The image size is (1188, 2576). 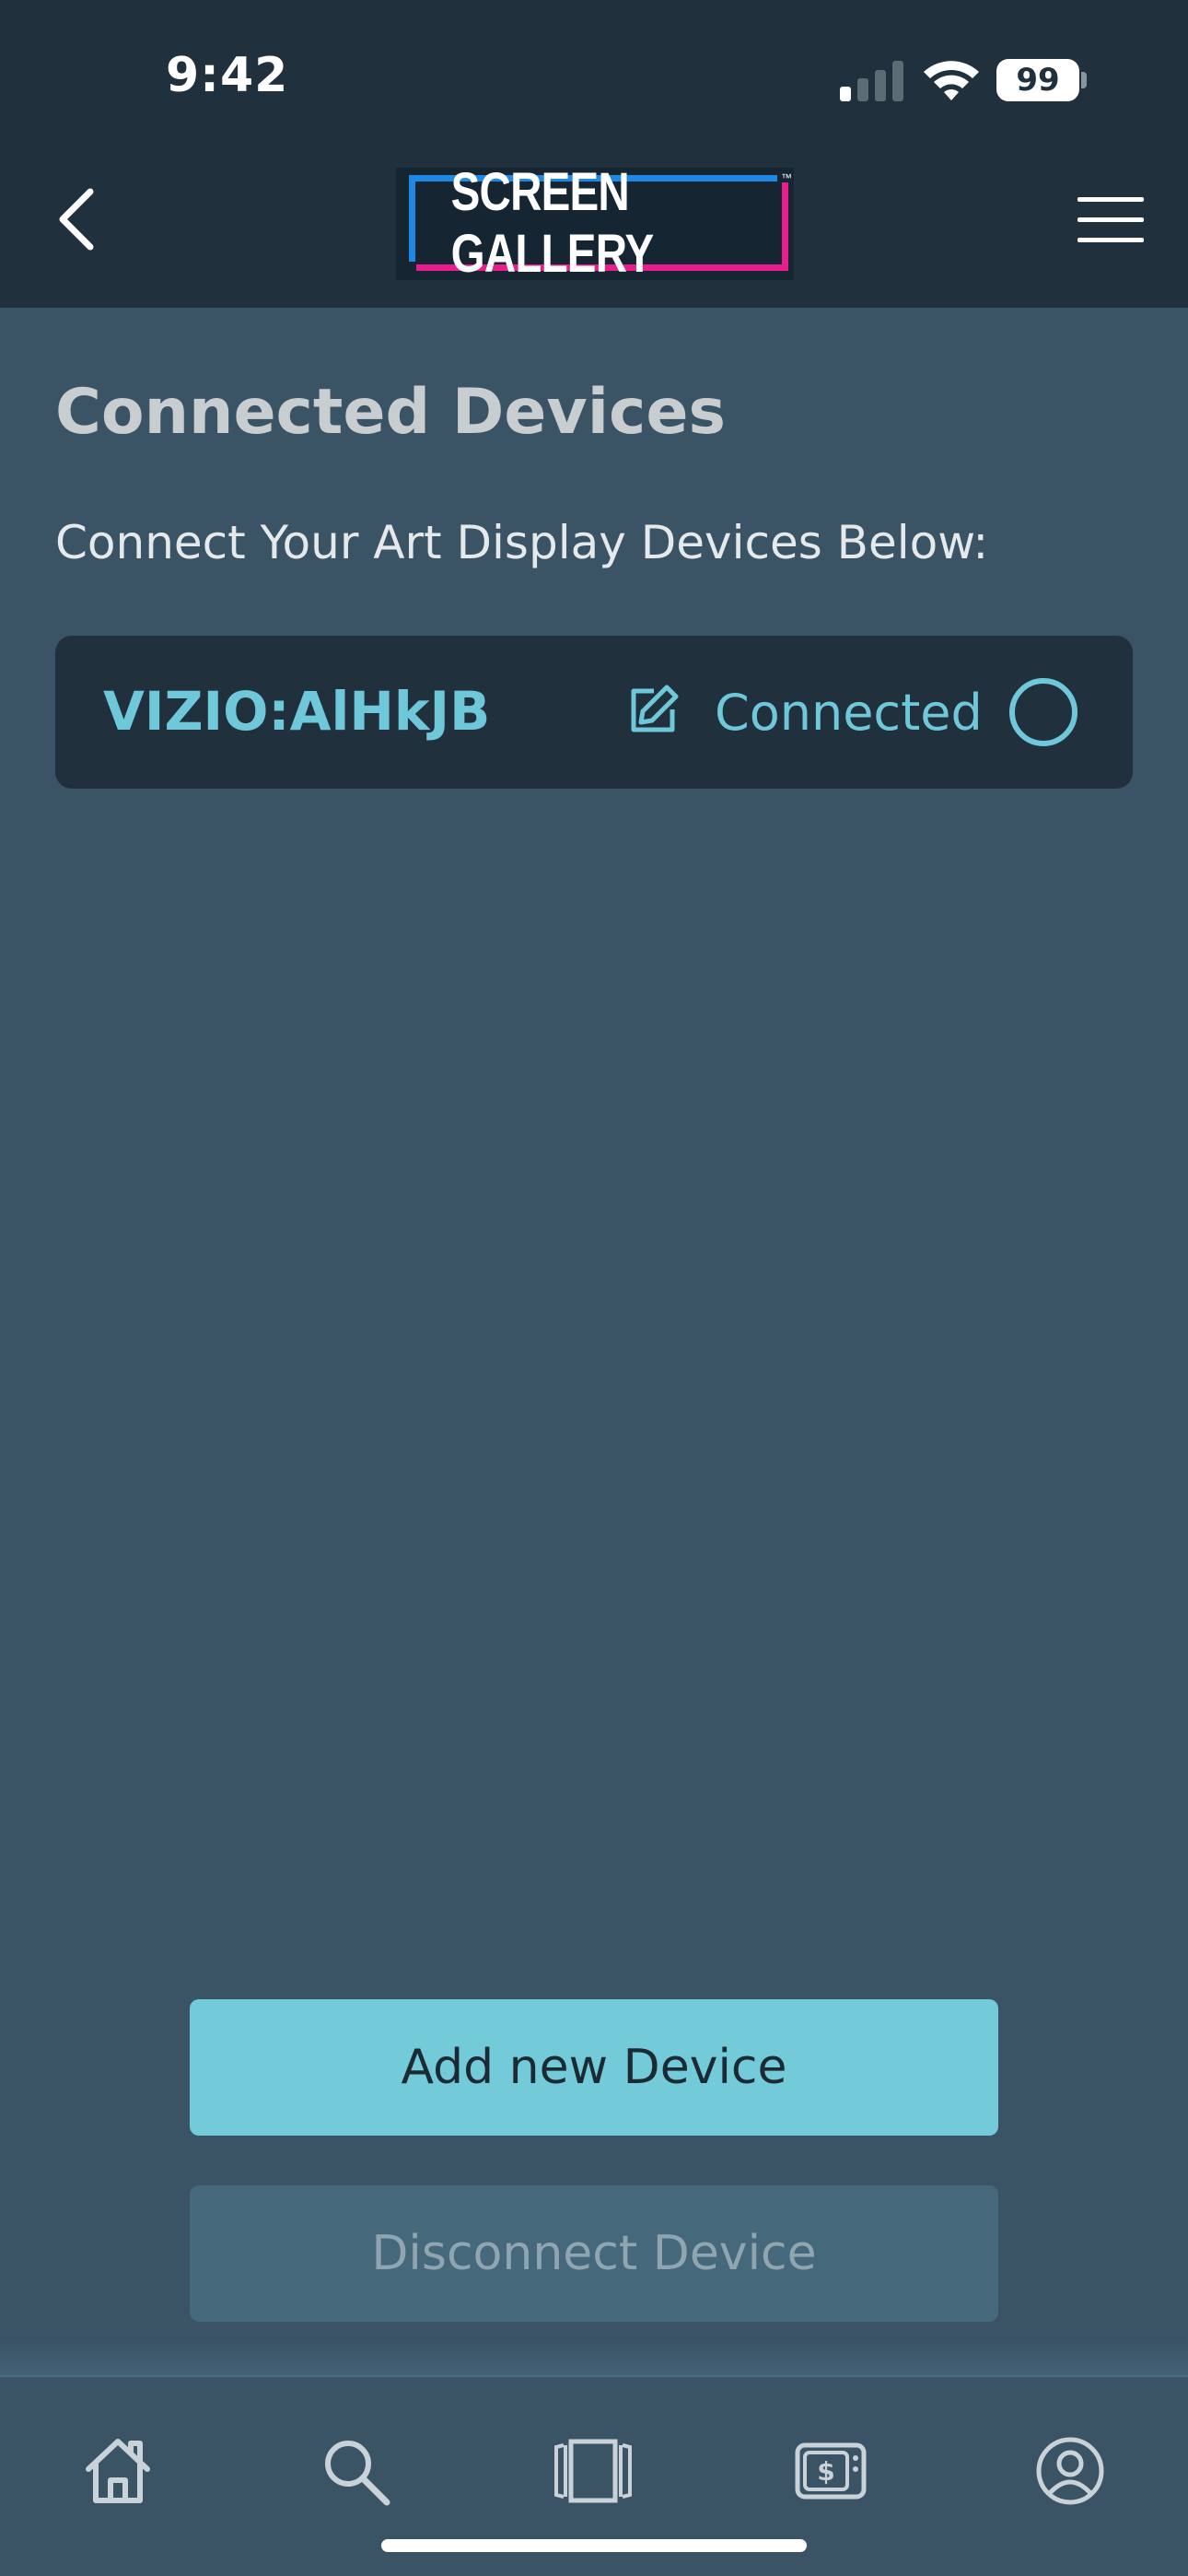 What do you see at coordinates (227, 75) in the screenshot?
I see `status-time: 9:42` at bounding box center [227, 75].